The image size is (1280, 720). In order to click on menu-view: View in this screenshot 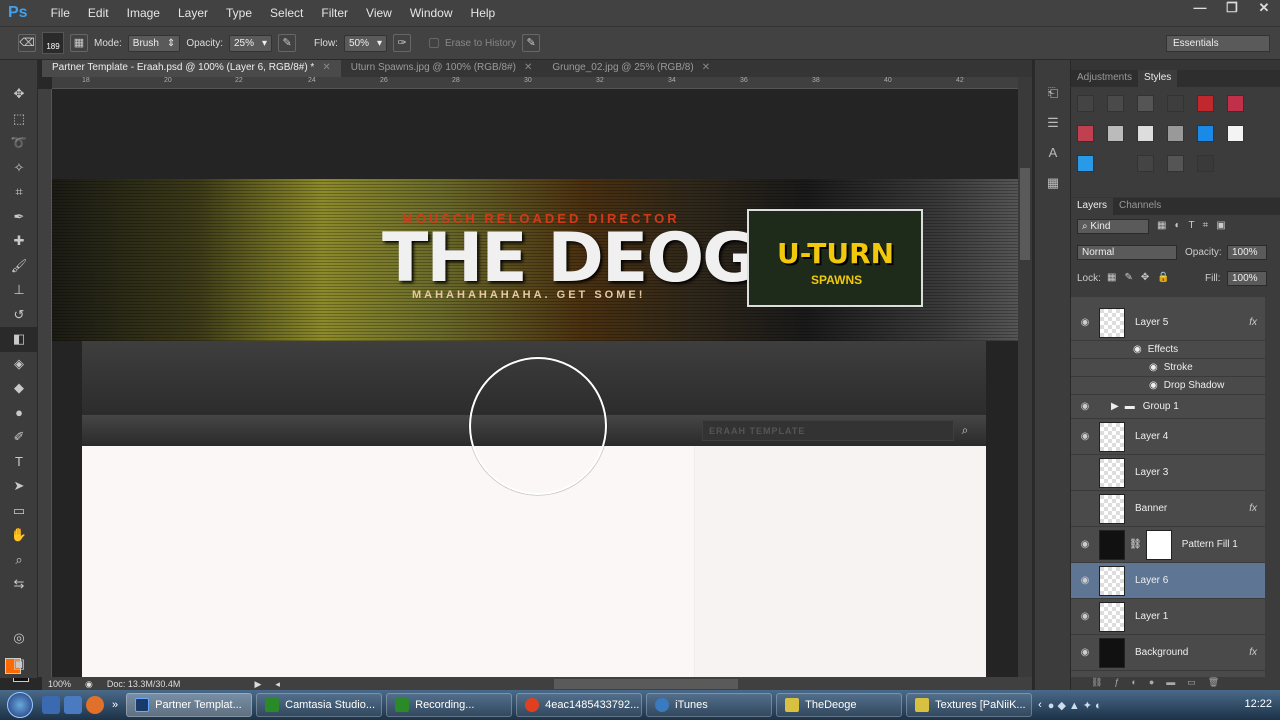, I will do `click(379, 13)`.